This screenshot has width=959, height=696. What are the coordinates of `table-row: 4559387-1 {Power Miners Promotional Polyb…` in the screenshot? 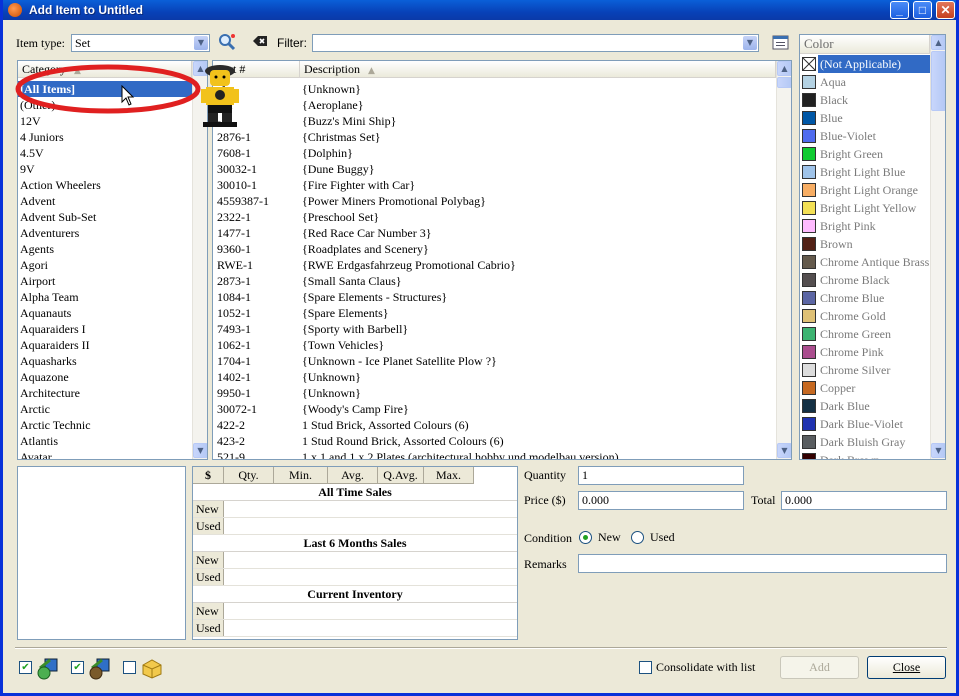 It's located at (494, 201).